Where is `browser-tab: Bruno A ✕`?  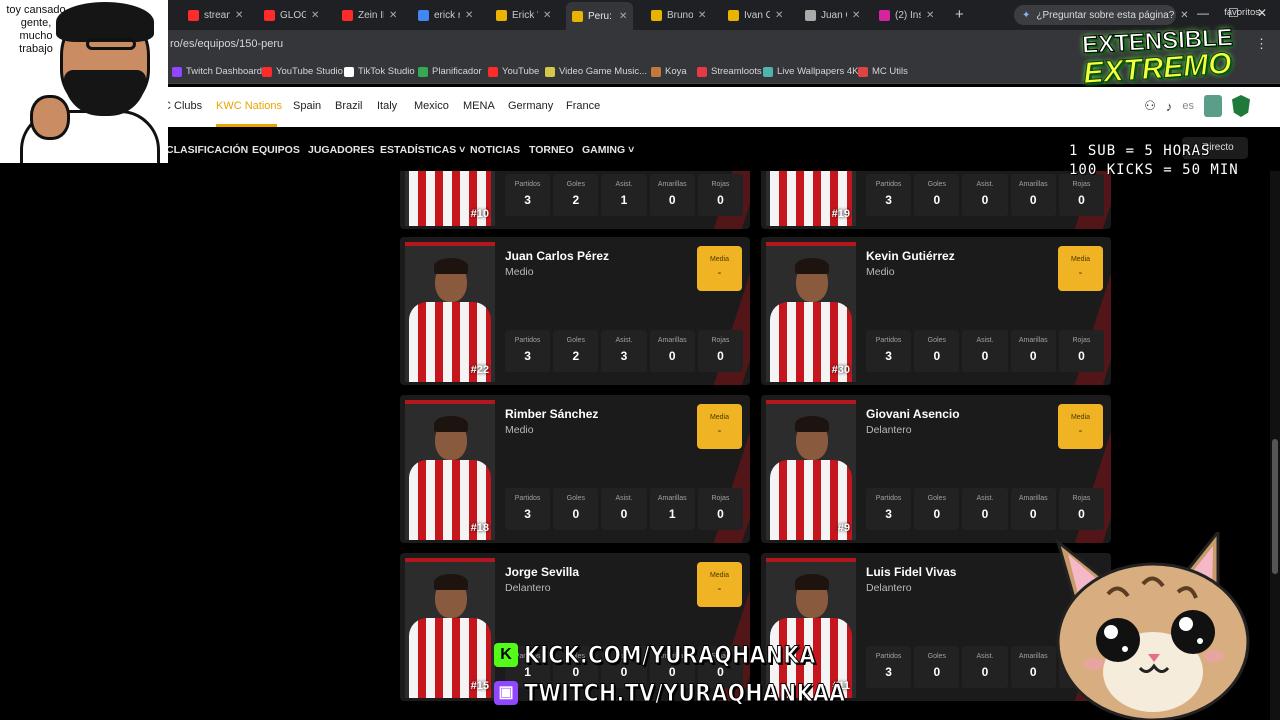 browser-tab: Bruno A ✕ is located at coordinates (678, 15).